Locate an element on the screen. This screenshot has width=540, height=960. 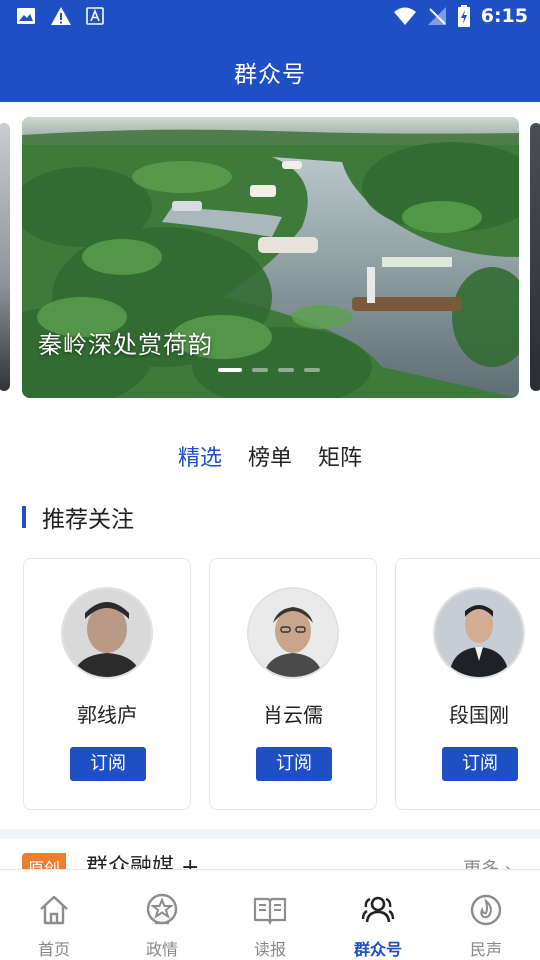
voice-icon is located at coordinates (486, 910).